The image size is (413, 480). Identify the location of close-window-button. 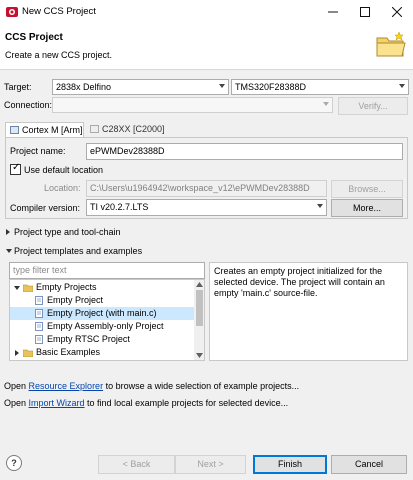
(397, 12).